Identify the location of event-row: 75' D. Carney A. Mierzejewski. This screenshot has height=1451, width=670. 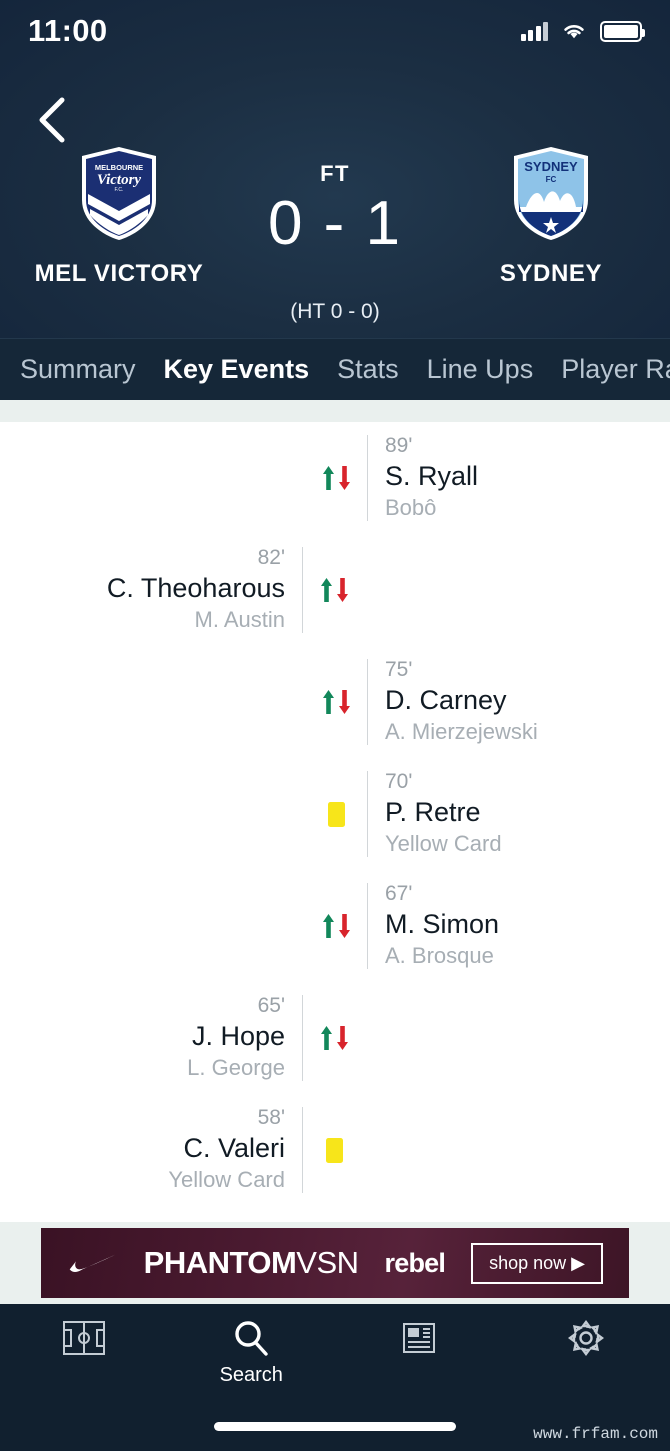
(335, 702).